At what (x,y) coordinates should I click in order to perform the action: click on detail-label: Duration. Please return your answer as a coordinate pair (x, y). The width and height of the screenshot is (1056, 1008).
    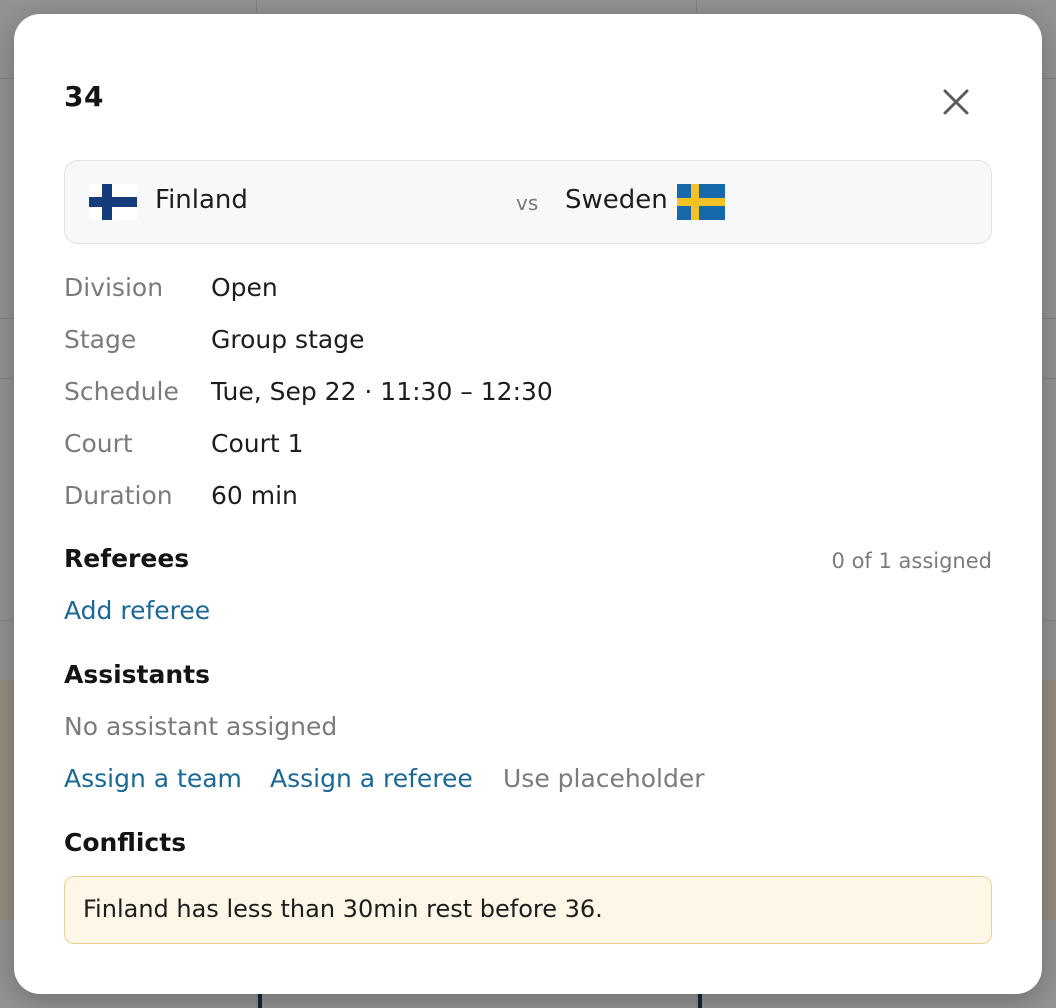
    Looking at the image, I should click on (118, 495).